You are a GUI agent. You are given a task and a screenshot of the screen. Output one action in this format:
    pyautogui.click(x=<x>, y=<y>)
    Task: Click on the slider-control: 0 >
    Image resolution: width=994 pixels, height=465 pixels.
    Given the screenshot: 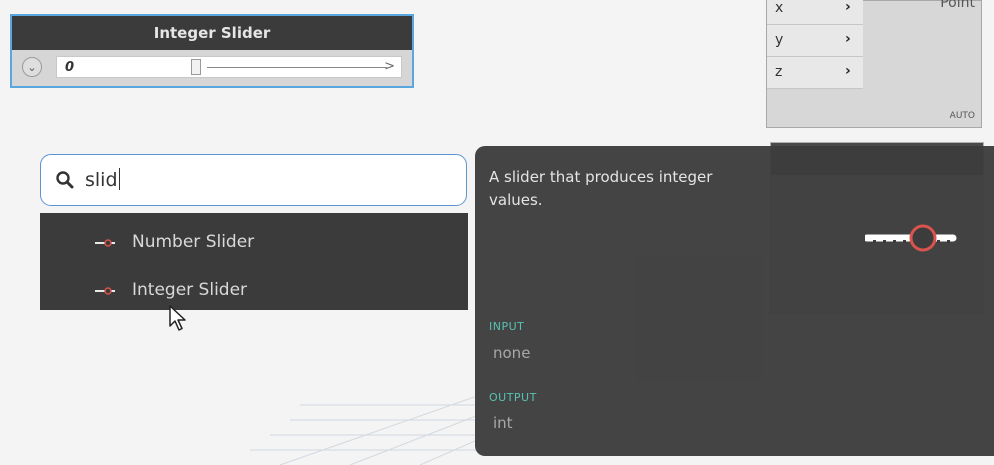 What is the action you would take?
    pyautogui.click(x=229, y=67)
    